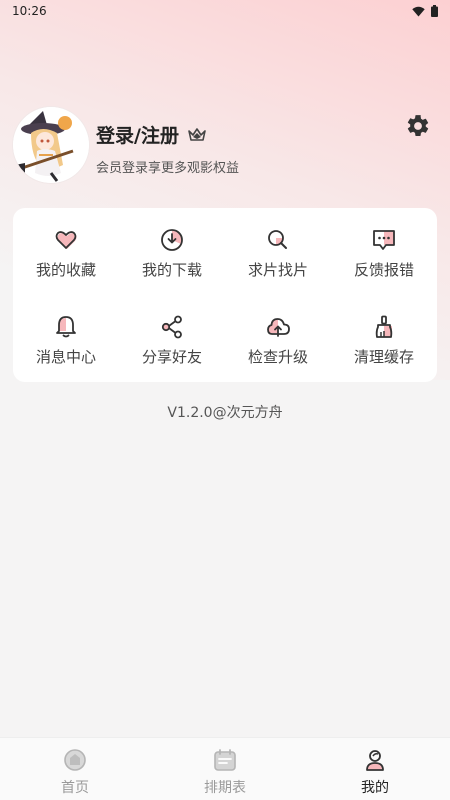 The image size is (450, 800). What do you see at coordinates (66, 251) in the screenshot?
I see `menu-item-favorites: 我的收藏` at bounding box center [66, 251].